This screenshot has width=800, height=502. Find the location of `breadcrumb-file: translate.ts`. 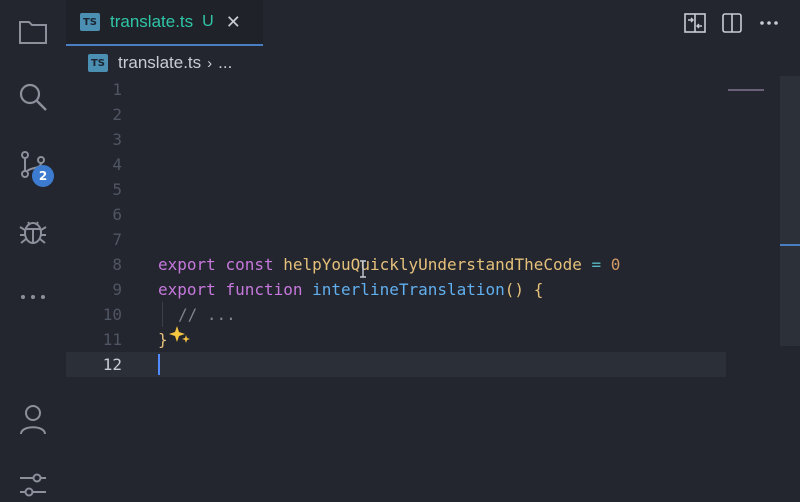

breadcrumb-file: translate.ts is located at coordinates (159, 63).